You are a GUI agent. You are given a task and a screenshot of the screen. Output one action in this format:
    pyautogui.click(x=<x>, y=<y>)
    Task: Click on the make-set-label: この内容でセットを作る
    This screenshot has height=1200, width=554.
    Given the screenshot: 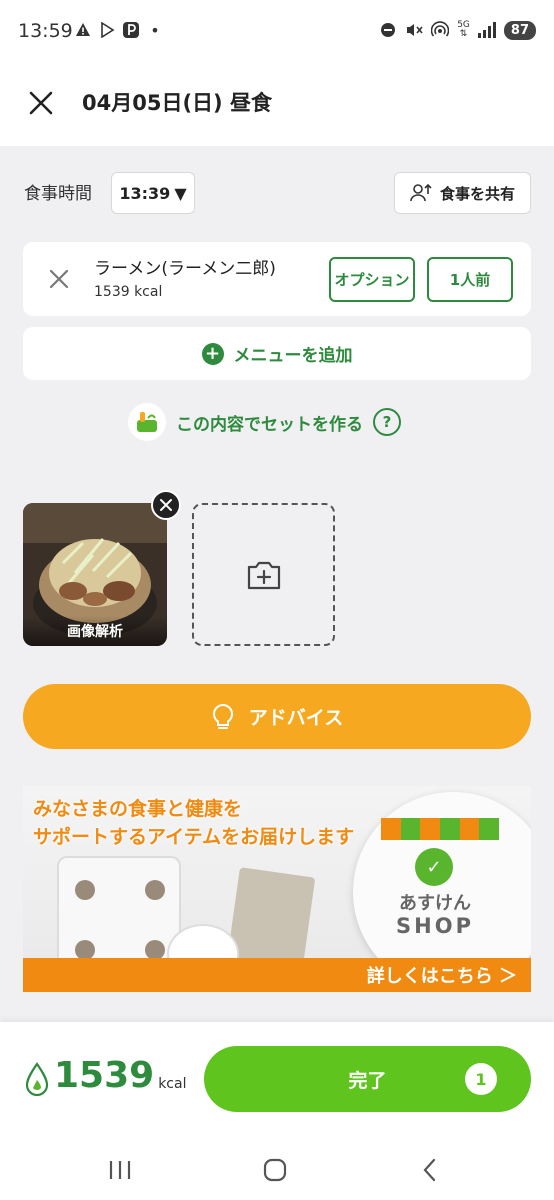 What is the action you would take?
    pyautogui.click(x=269, y=424)
    